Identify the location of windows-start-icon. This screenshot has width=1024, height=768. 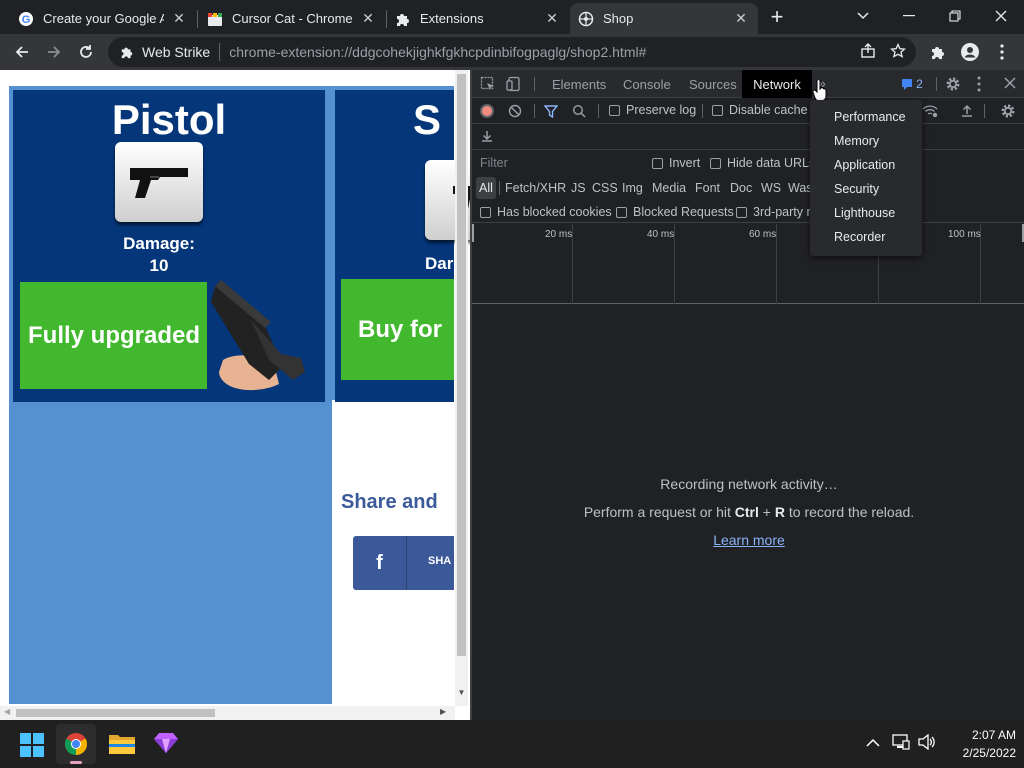
(32, 747).